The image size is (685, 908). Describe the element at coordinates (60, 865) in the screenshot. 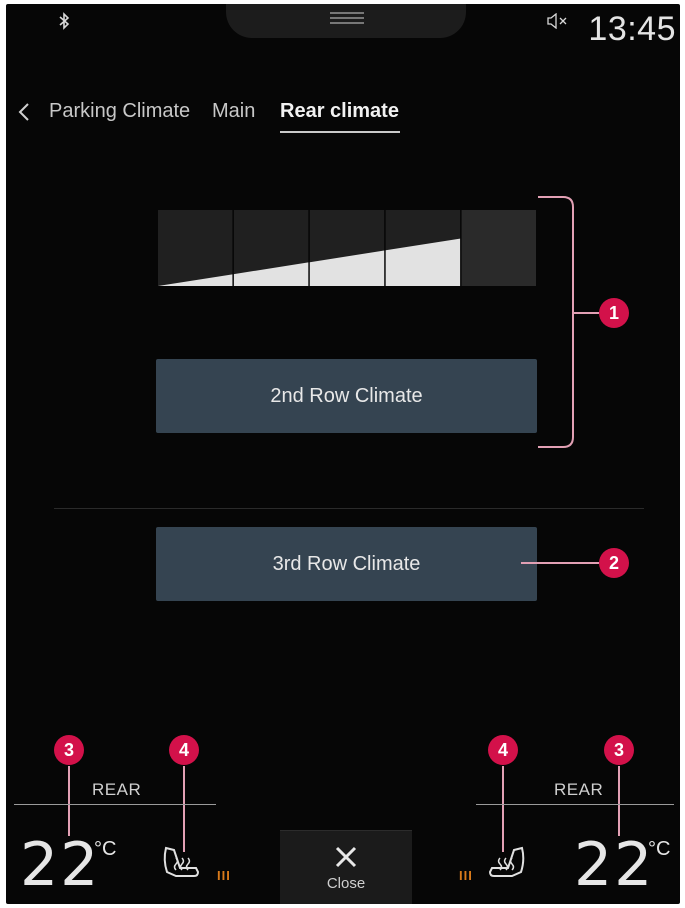

I see `rear-left-temperature: 22` at that location.